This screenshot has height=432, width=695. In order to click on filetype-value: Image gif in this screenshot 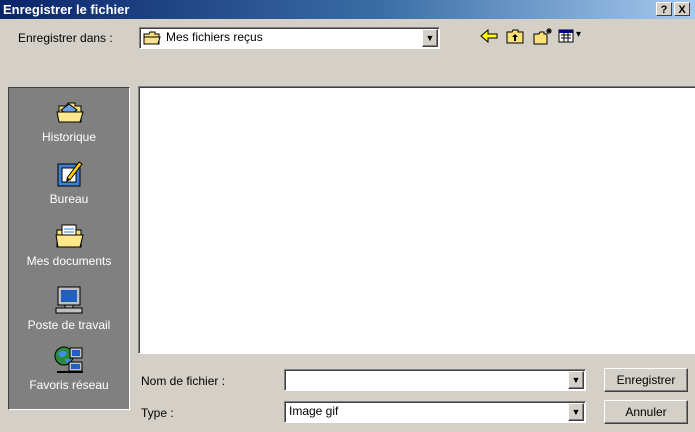, I will do `click(314, 411)`.